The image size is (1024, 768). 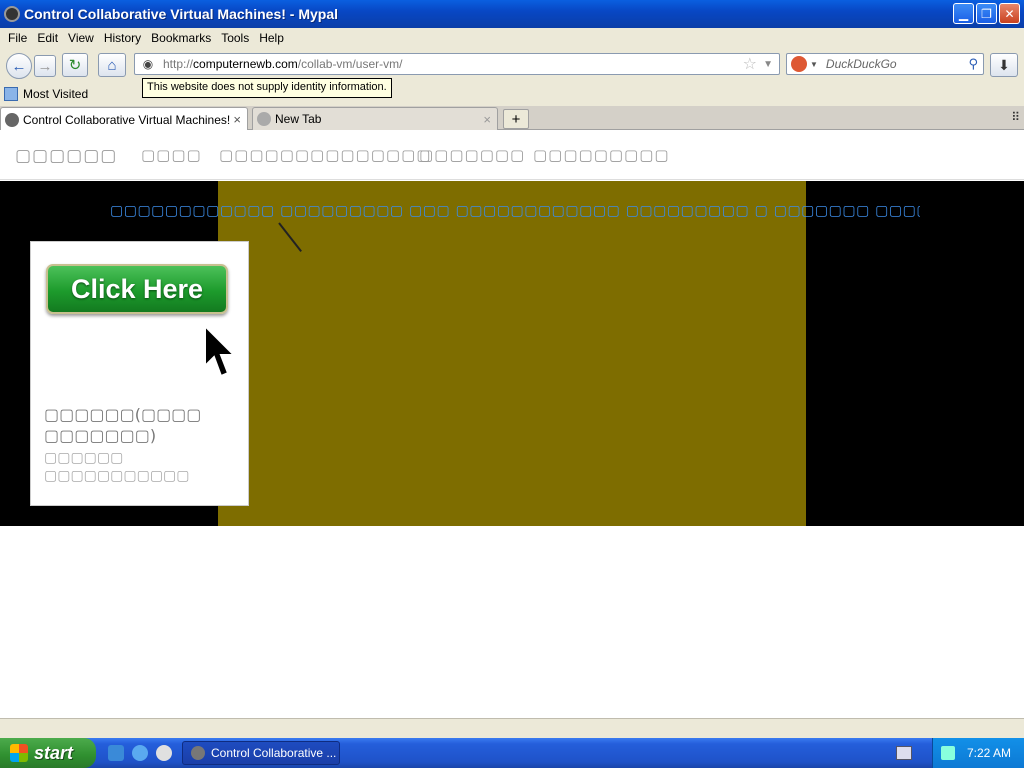 I want to click on most-visited-icon, so click(x=11, y=94).